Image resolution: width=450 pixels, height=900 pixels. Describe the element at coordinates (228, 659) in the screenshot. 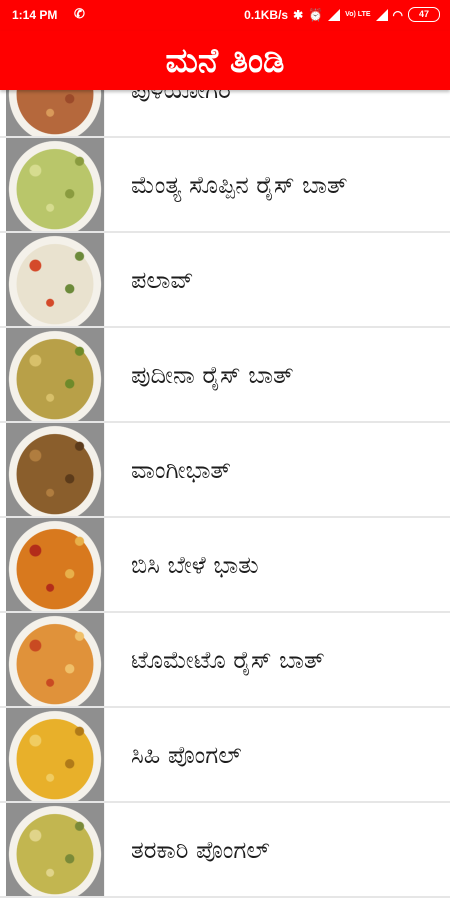

I see `recipe-label: ಟೊಮೇಟೊ ರೈಸ್ ಬಾತ್` at that location.